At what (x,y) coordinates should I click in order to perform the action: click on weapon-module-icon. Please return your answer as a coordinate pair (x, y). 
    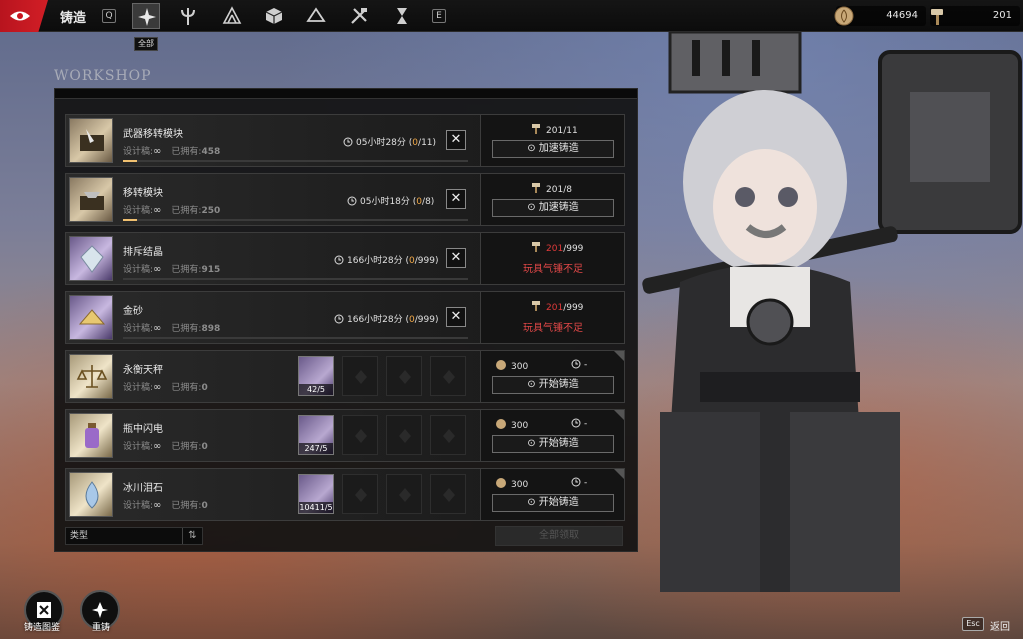
    Looking at the image, I should click on (92, 140).